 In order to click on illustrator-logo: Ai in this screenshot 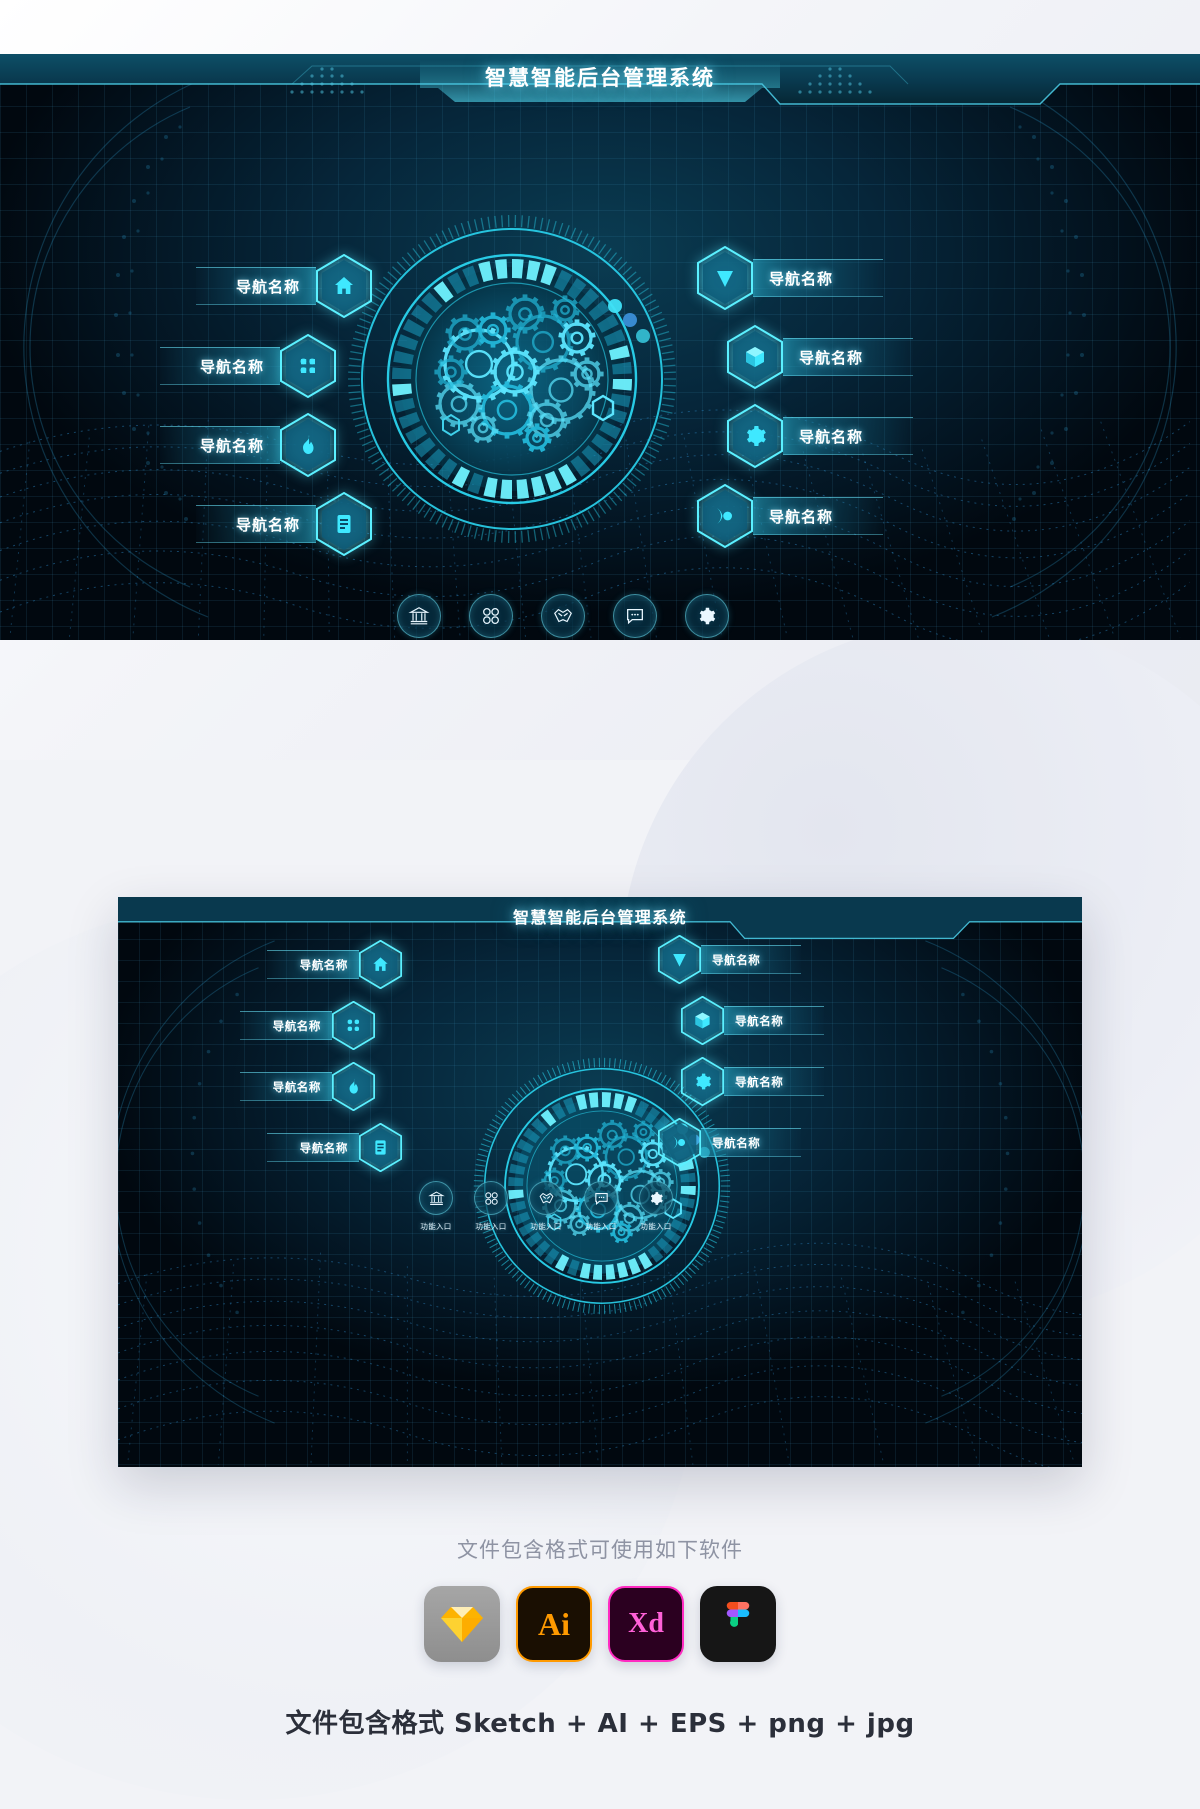, I will do `click(554, 1624)`.